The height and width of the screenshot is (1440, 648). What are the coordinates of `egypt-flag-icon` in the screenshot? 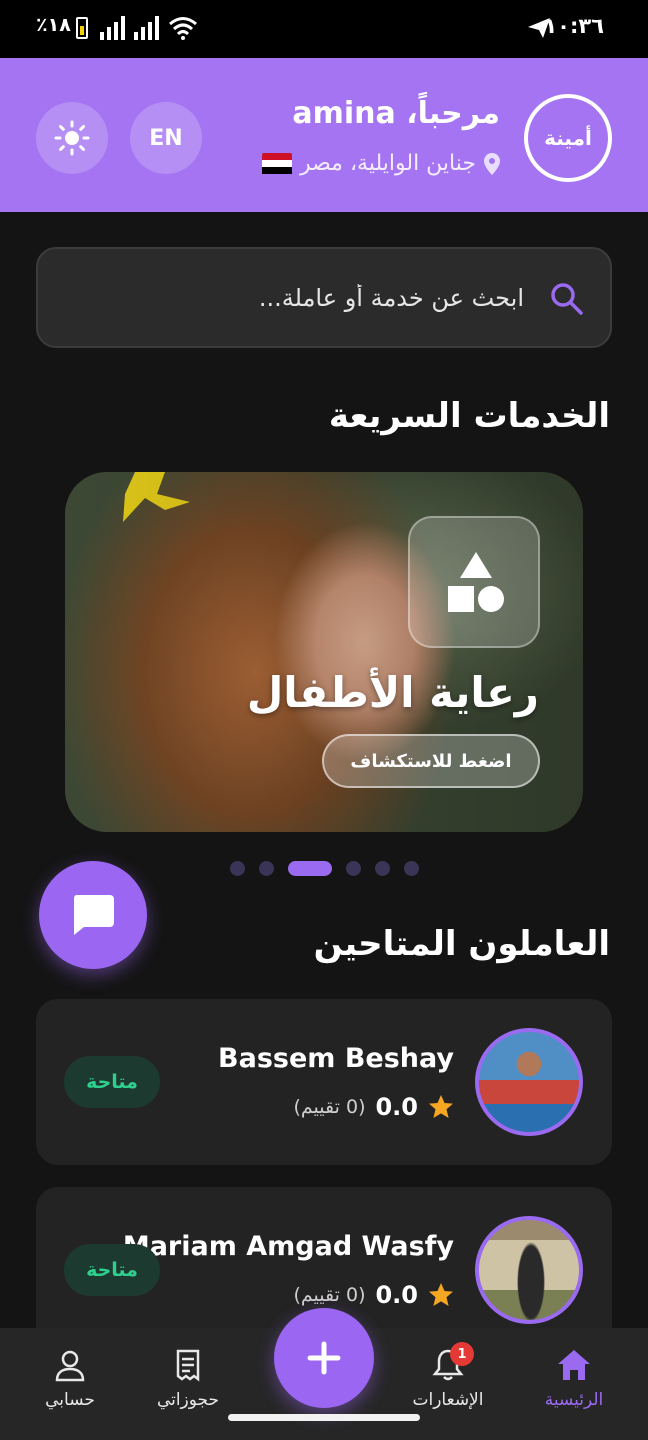 It's located at (276, 163).